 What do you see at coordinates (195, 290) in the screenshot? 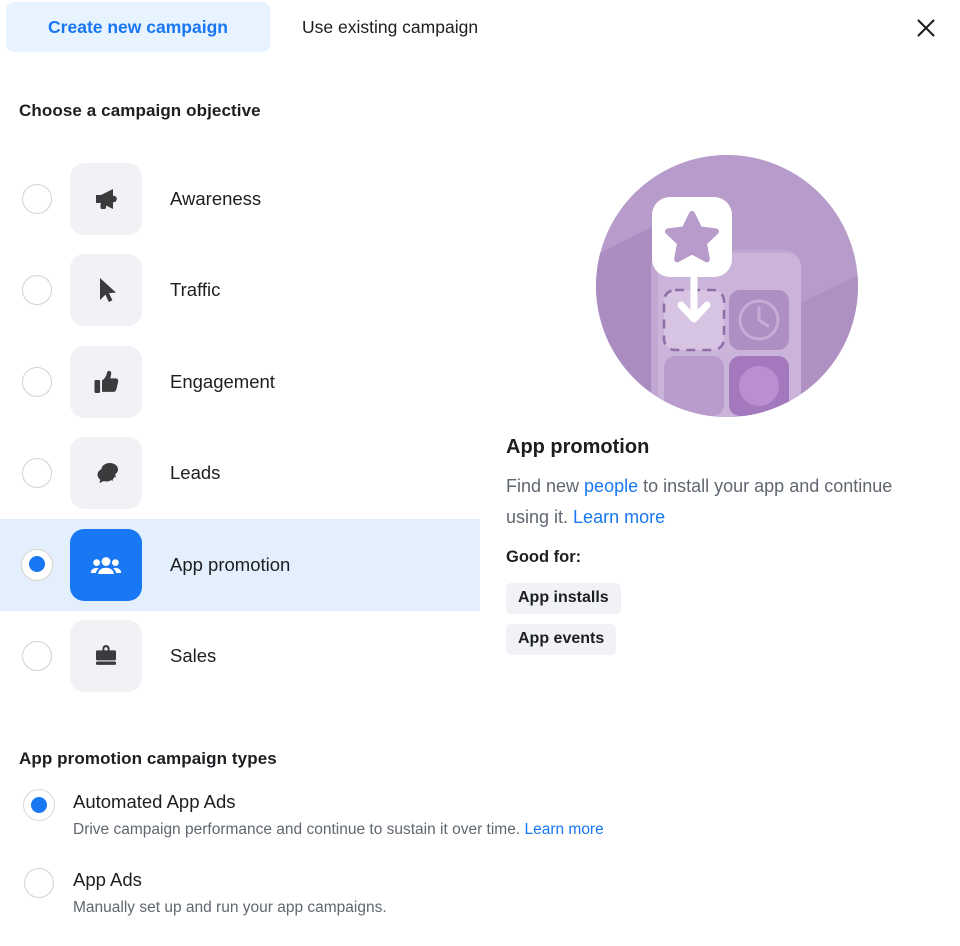
I see `objective-label: Traffic` at bounding box center [195, 290].